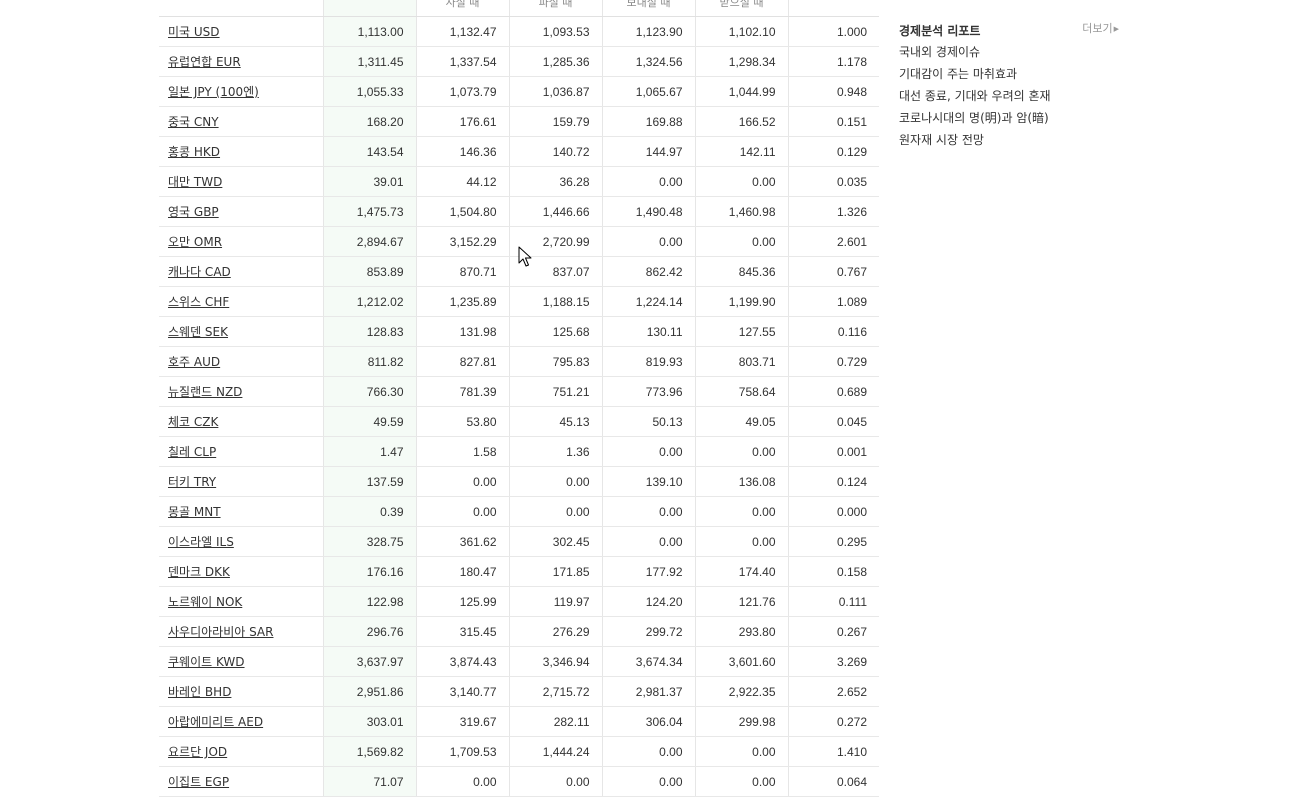  I want to click on table-header-row: 사실 때 파실 때 보내실 때 받으실 때, so click(519, 8).